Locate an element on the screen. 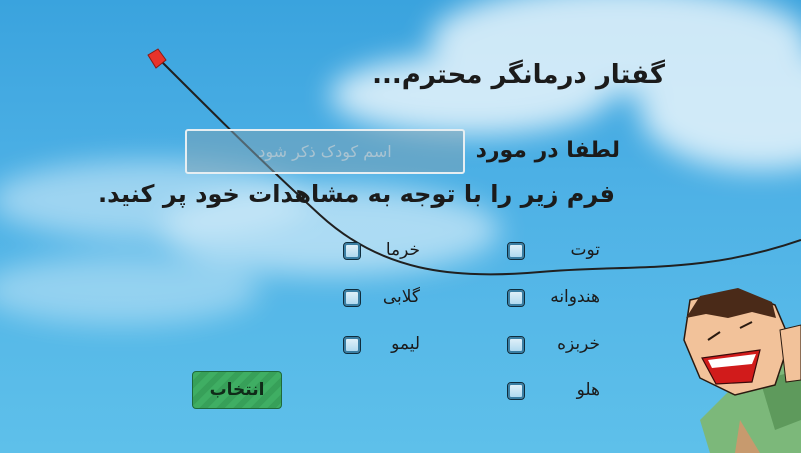 The image size is (801, 453). option-pear: گلابی is located at coordinates (380, 298).